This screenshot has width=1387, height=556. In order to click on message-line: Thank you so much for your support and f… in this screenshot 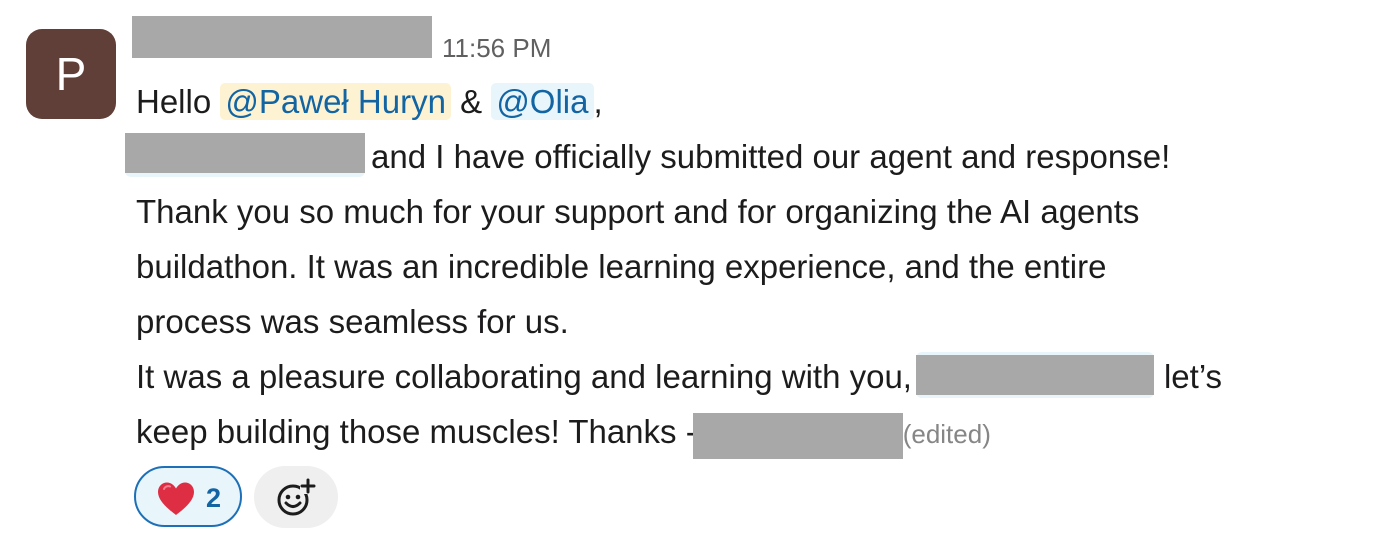, I will do `click(751, 211)`.